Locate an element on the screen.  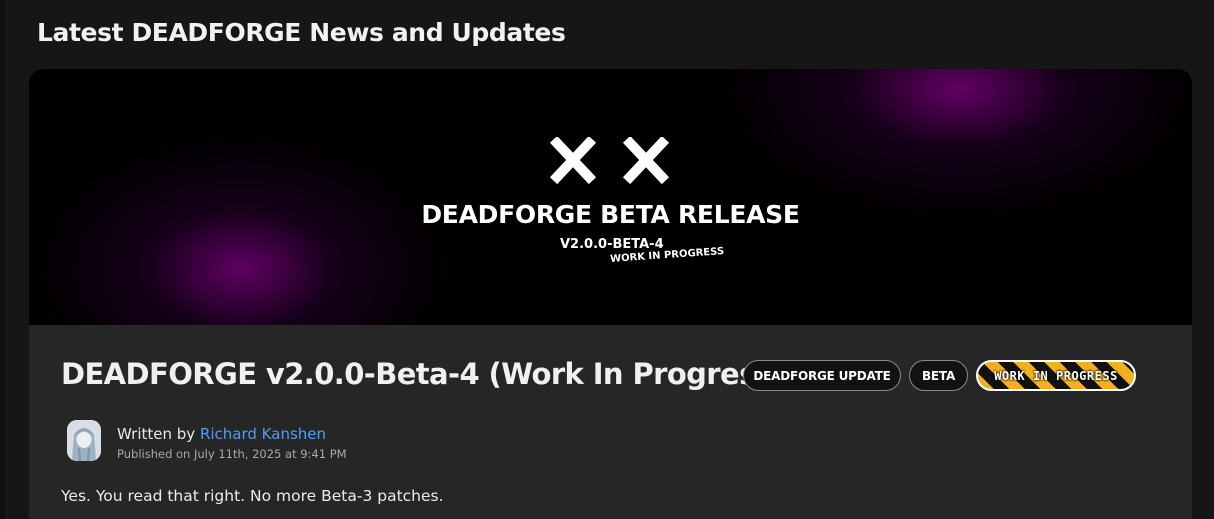
page-left-edge is located at coordinates (2, 259).